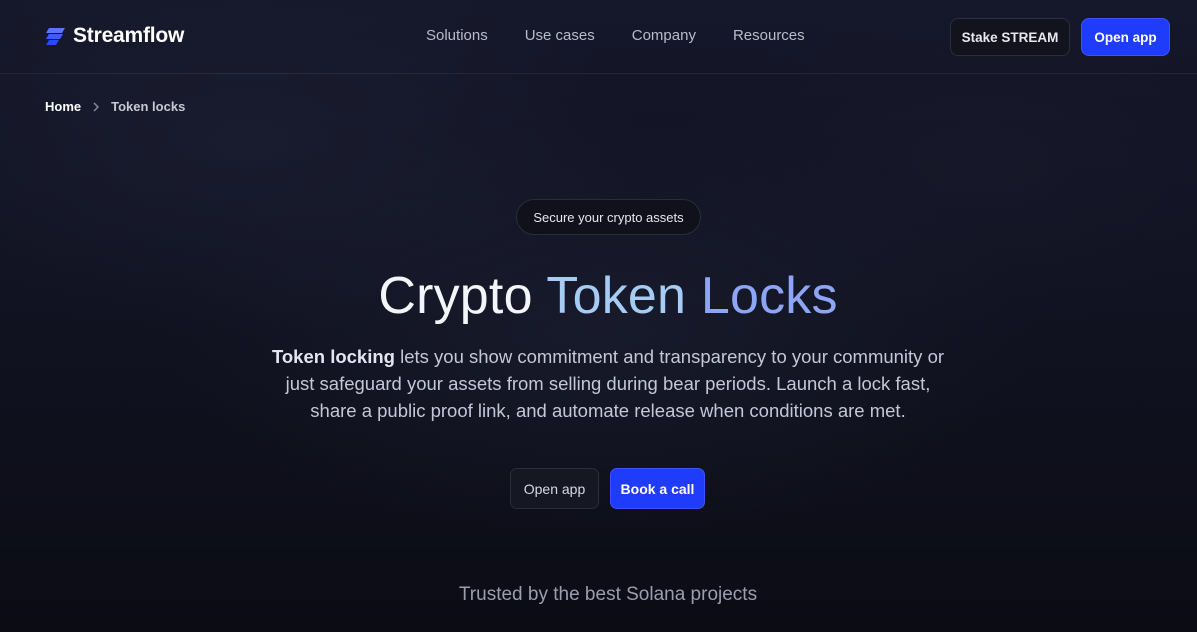 The width and height of the screenshot is (1197, 632). I want to click on hero-title-word-2: Token, so click(616, 296).